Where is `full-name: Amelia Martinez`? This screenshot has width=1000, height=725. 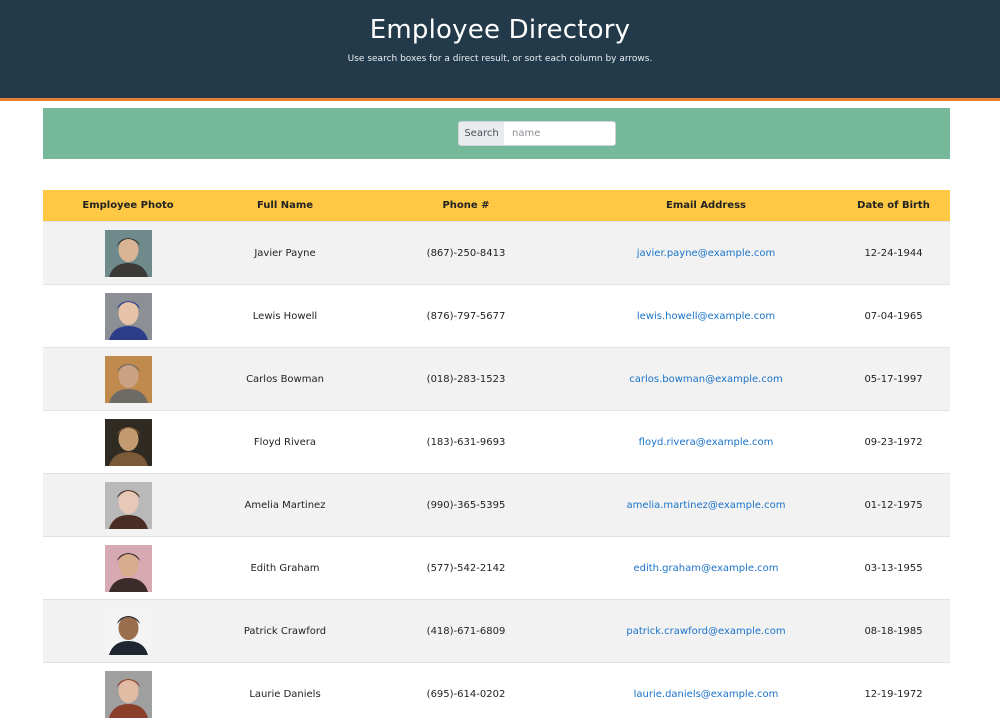 full-name: Amelia Martinez is located at coordinates (285, 505).